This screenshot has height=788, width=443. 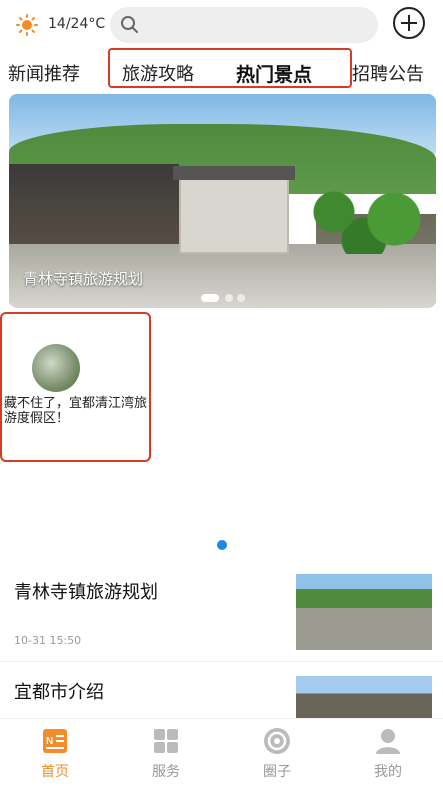 I want to click on nav-mine: 我的, so click(x=388, y=753).